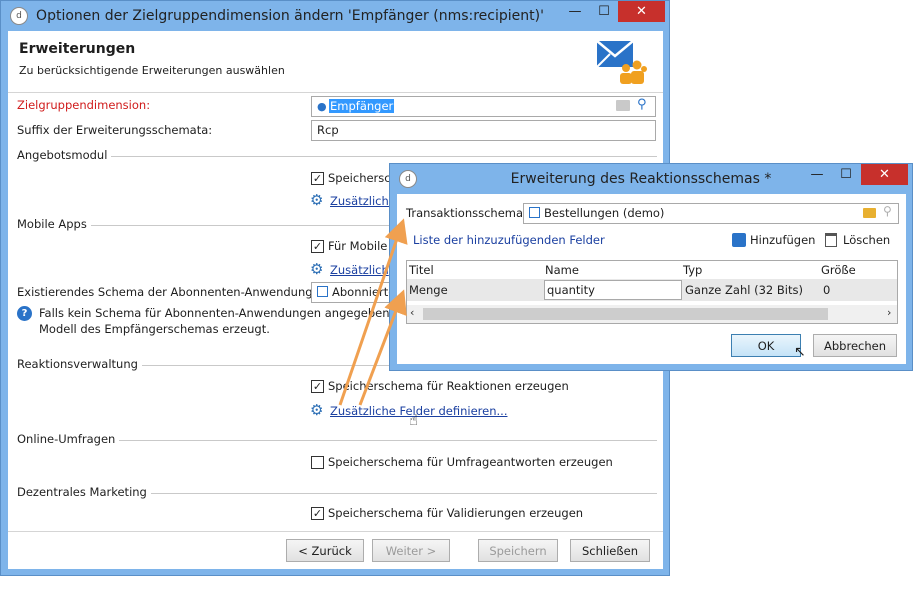  What do you see at coordinates (421, 270) in the screenshot?
I see `column-header: Titel` at bounding box center [421, 270].